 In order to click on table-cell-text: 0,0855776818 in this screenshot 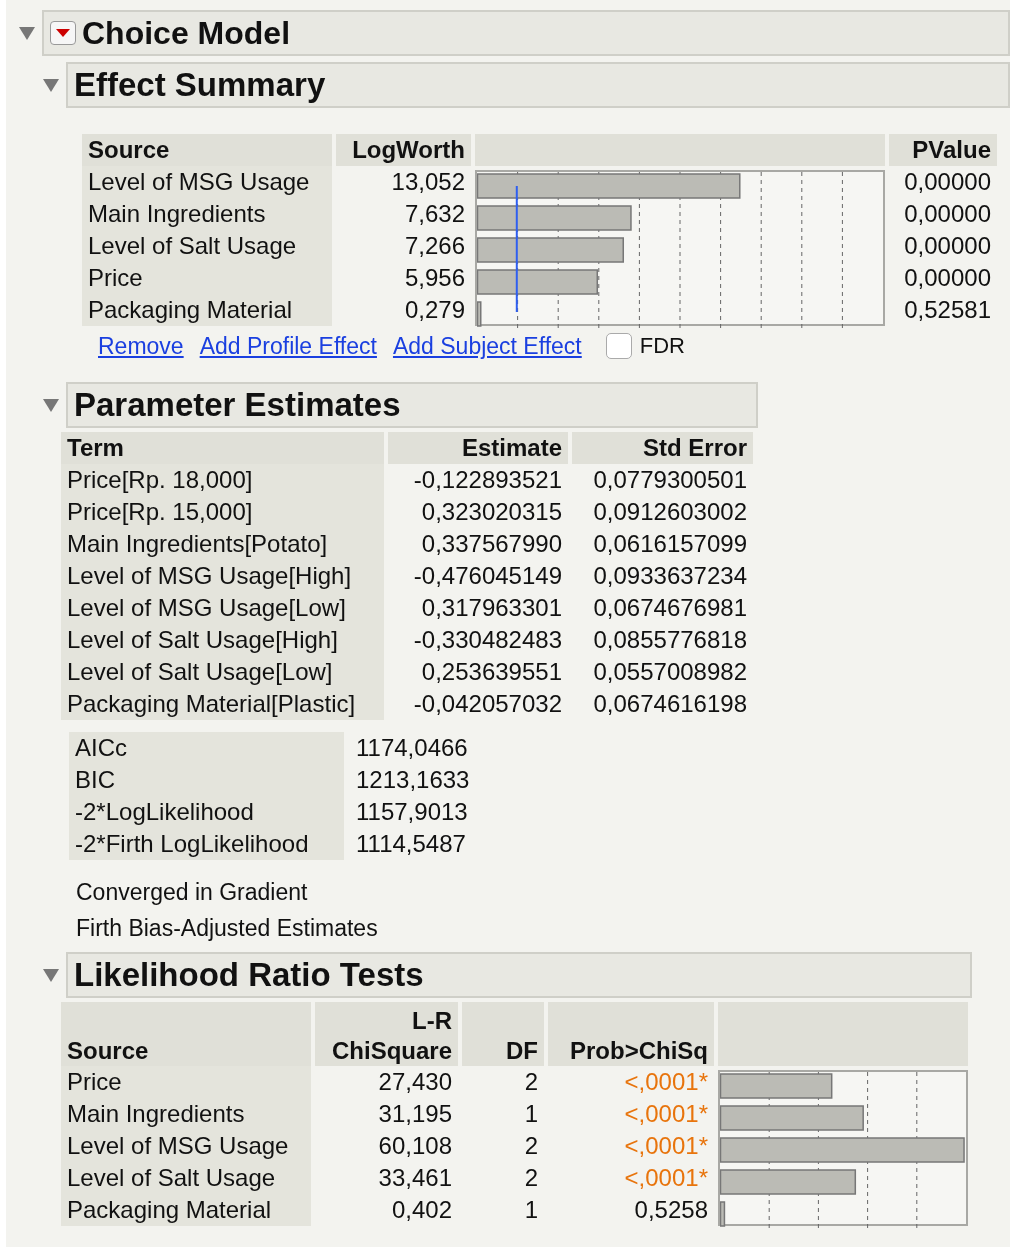, I will do `click(670, 640)`.